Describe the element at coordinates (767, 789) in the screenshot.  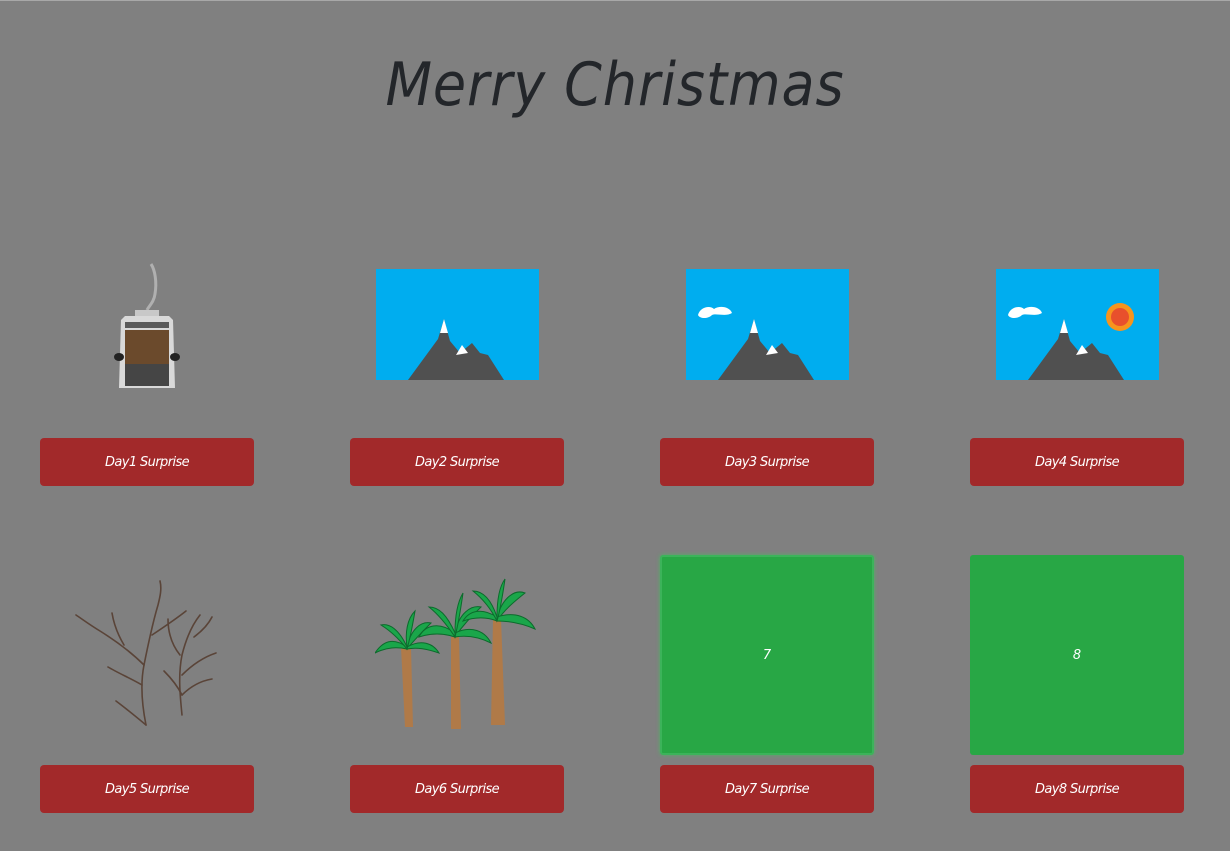
I see `day-7-surprise-button: Day7 Surprise` at that location.